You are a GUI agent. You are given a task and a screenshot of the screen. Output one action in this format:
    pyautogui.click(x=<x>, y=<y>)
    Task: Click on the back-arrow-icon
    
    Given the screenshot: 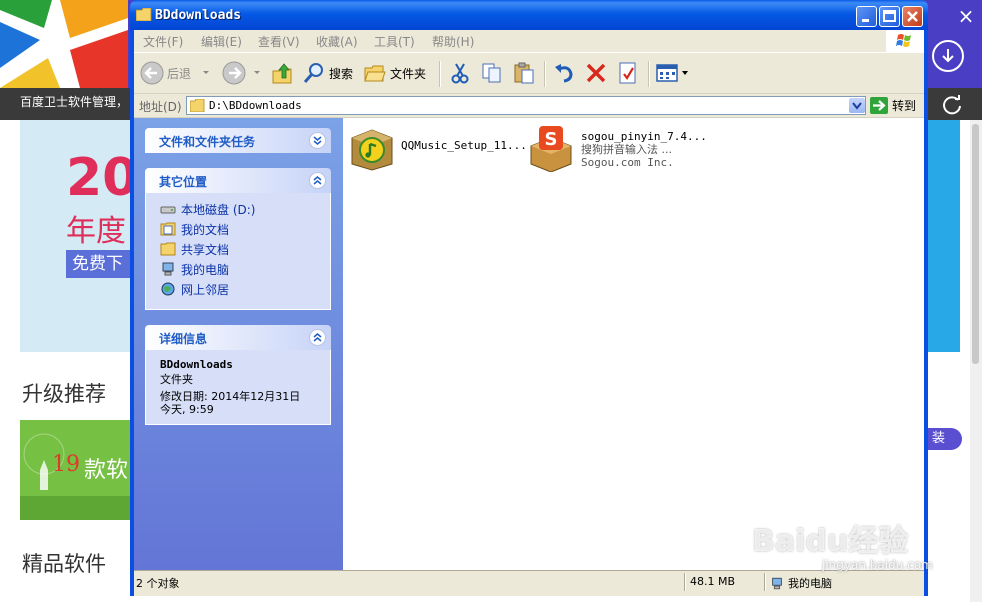 What is the action you would take?
    pyautogui.click(x=152, y=73)
    